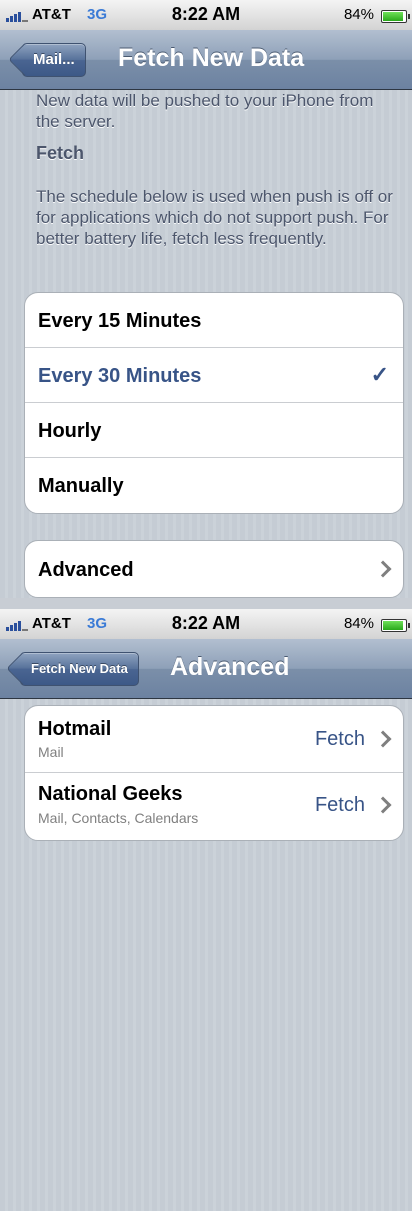 The image size is (412, 1211). Describe the element at coordinates (81, 486) in the screenshot. I see `option-label: Manually` at that location.